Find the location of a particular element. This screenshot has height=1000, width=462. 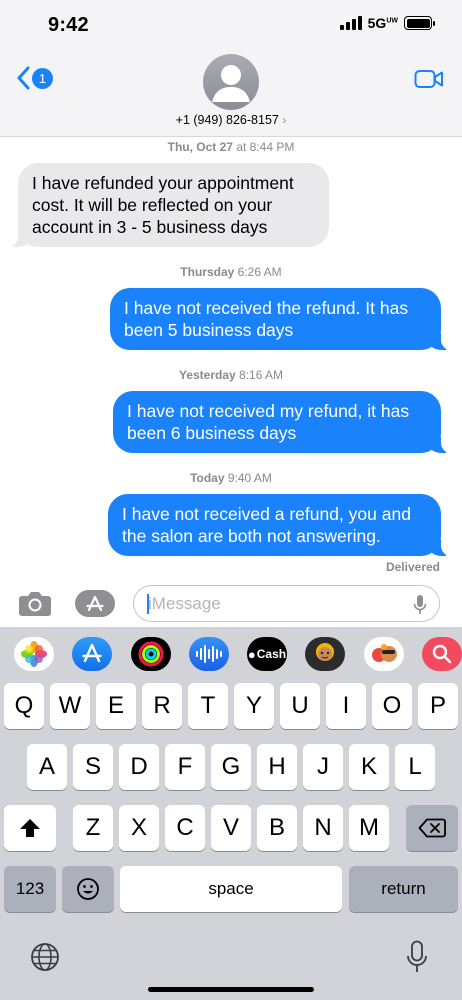

key-d: D is located at coordinates (139, 767).